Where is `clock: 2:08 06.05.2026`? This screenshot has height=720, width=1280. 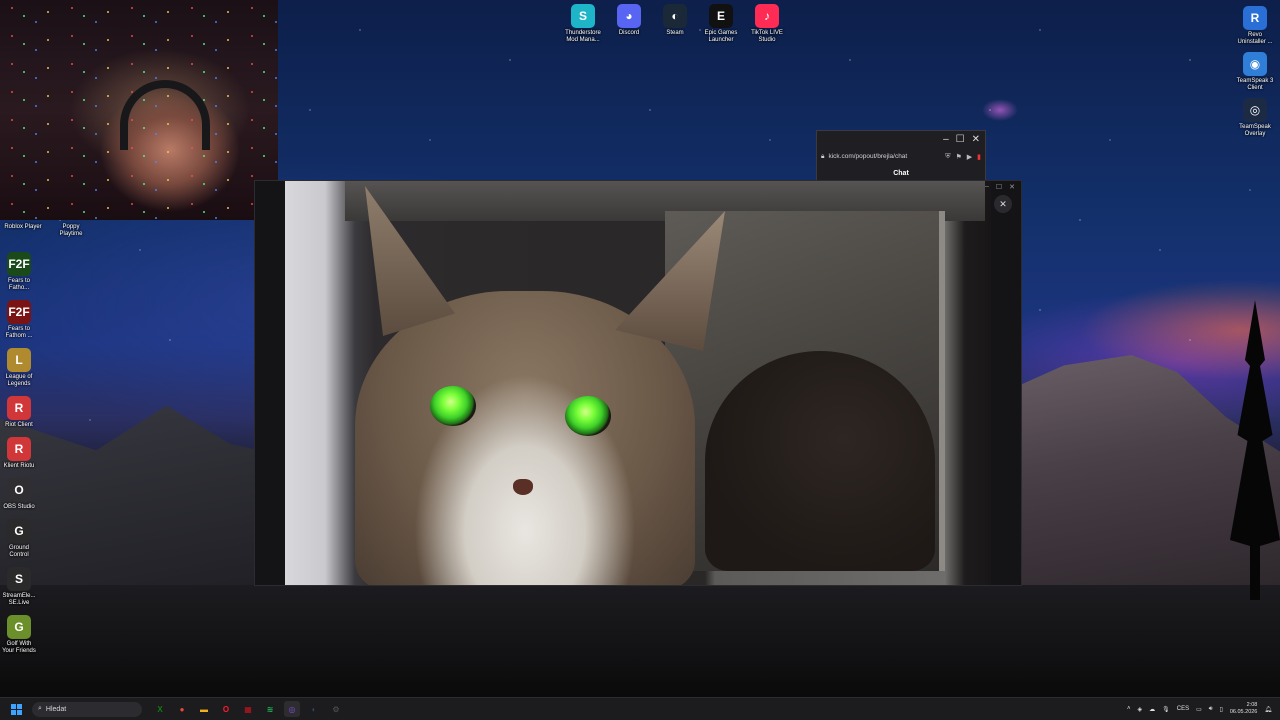
clock: 2:08 06.05.2026 is located at coordinates (1244, 709).